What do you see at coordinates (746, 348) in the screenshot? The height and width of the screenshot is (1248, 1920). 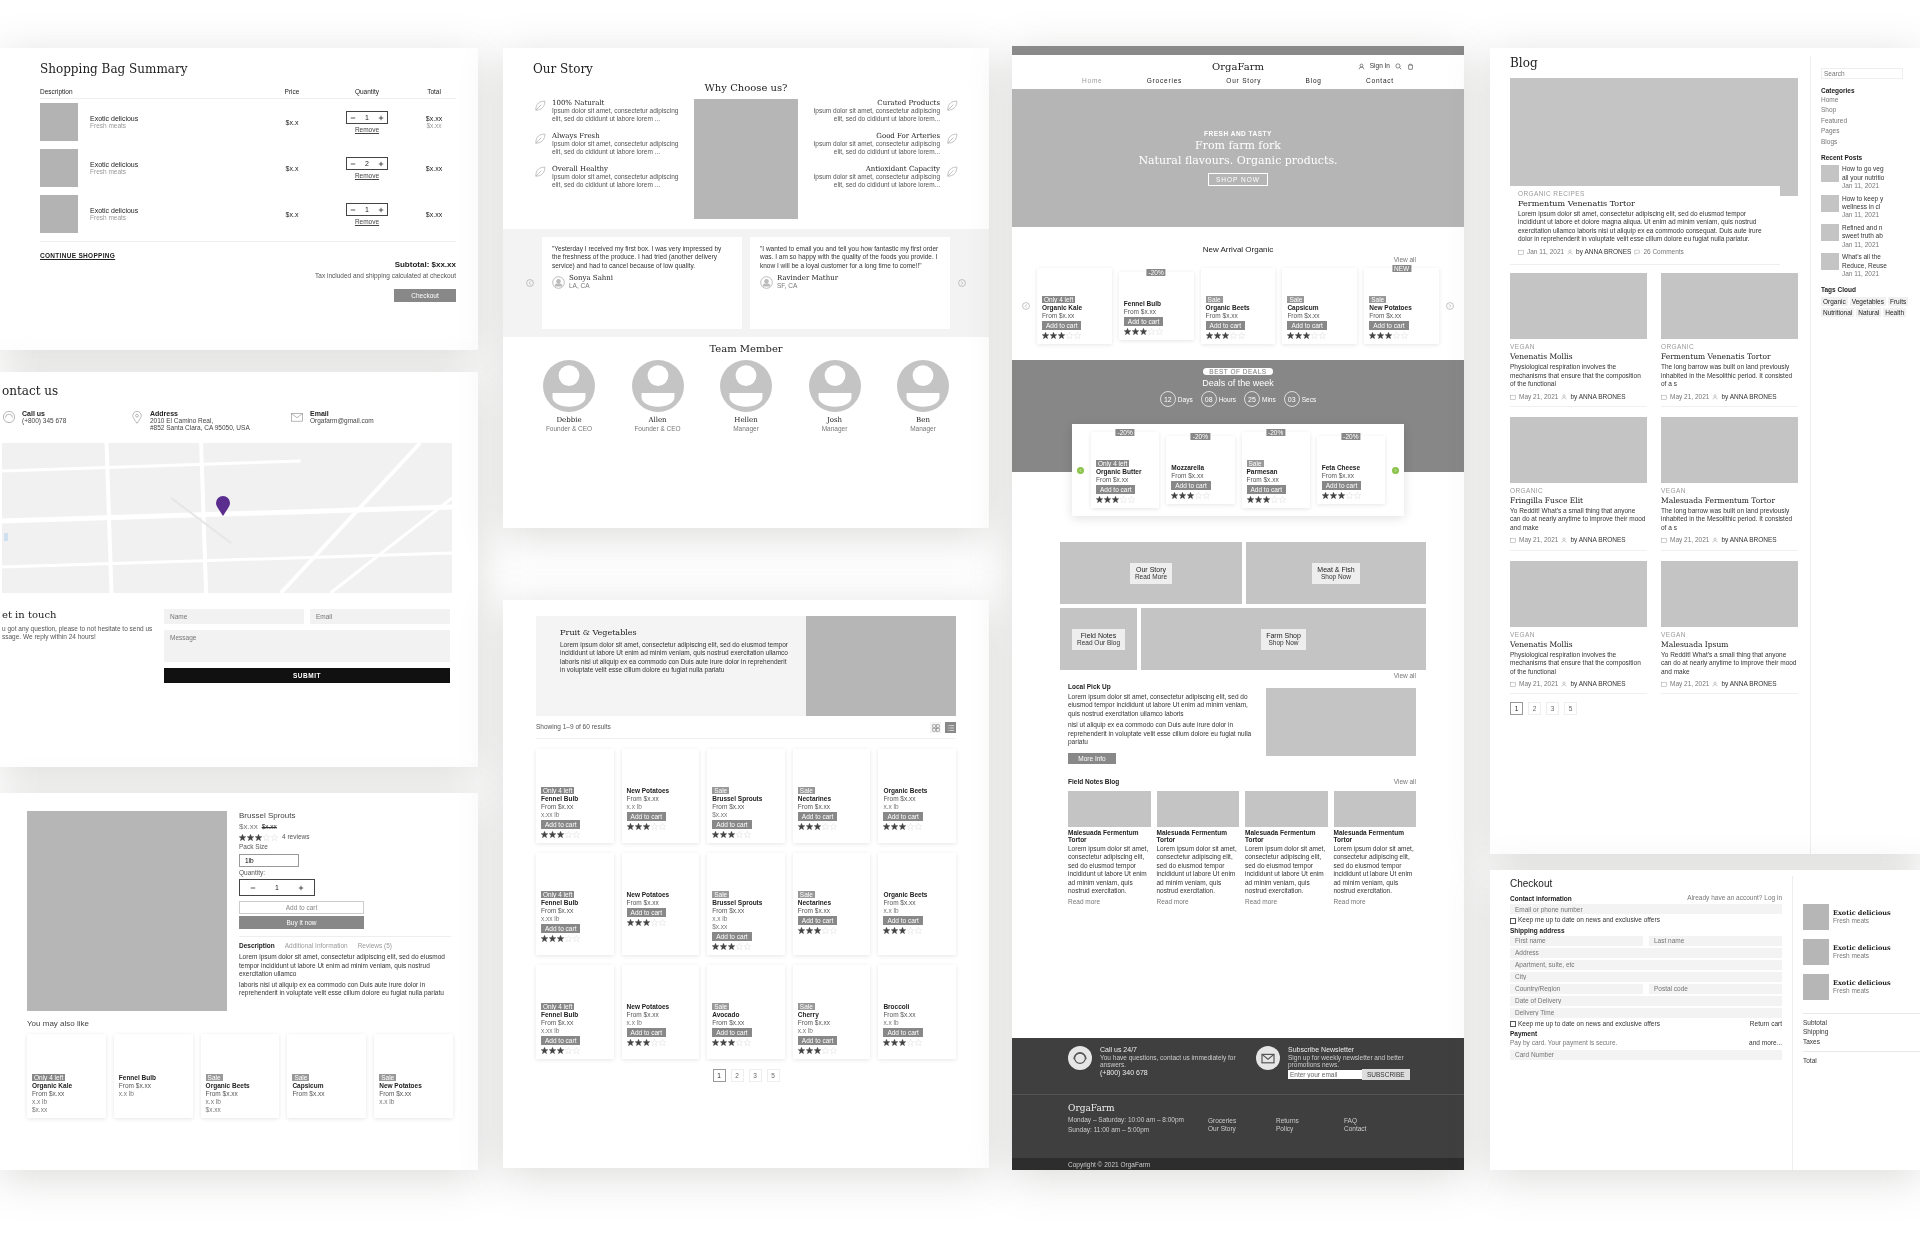 I see `section-title: Team Member` at bounding box center [746, 348].